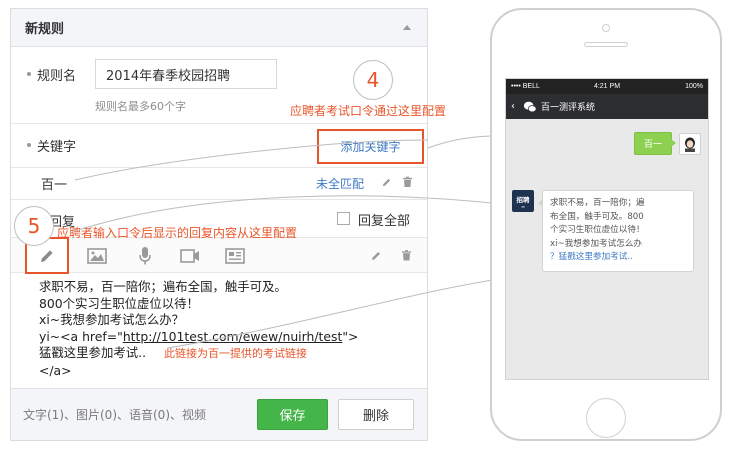  Describe the element at coordinates (163, 286) in the screenshot. I see `reply-line: 求职不易，百一陪你；遍布全国，触手可及。` at that location.